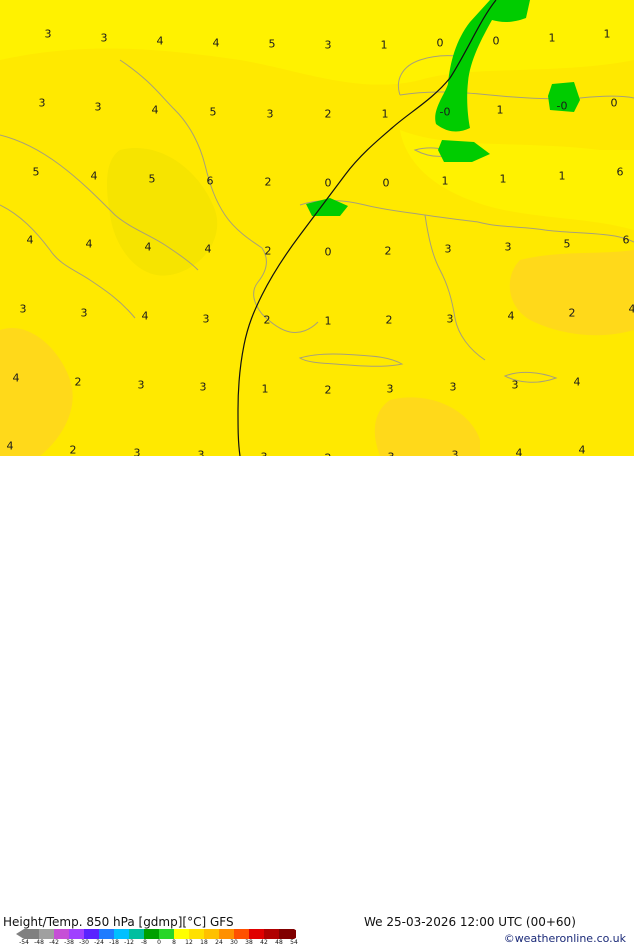 The image size is (634, 946). What do you see at coordinates (279, 943) in the screenshot?
I see `colorbar-tick: 48` at bounding box center [279, 943].